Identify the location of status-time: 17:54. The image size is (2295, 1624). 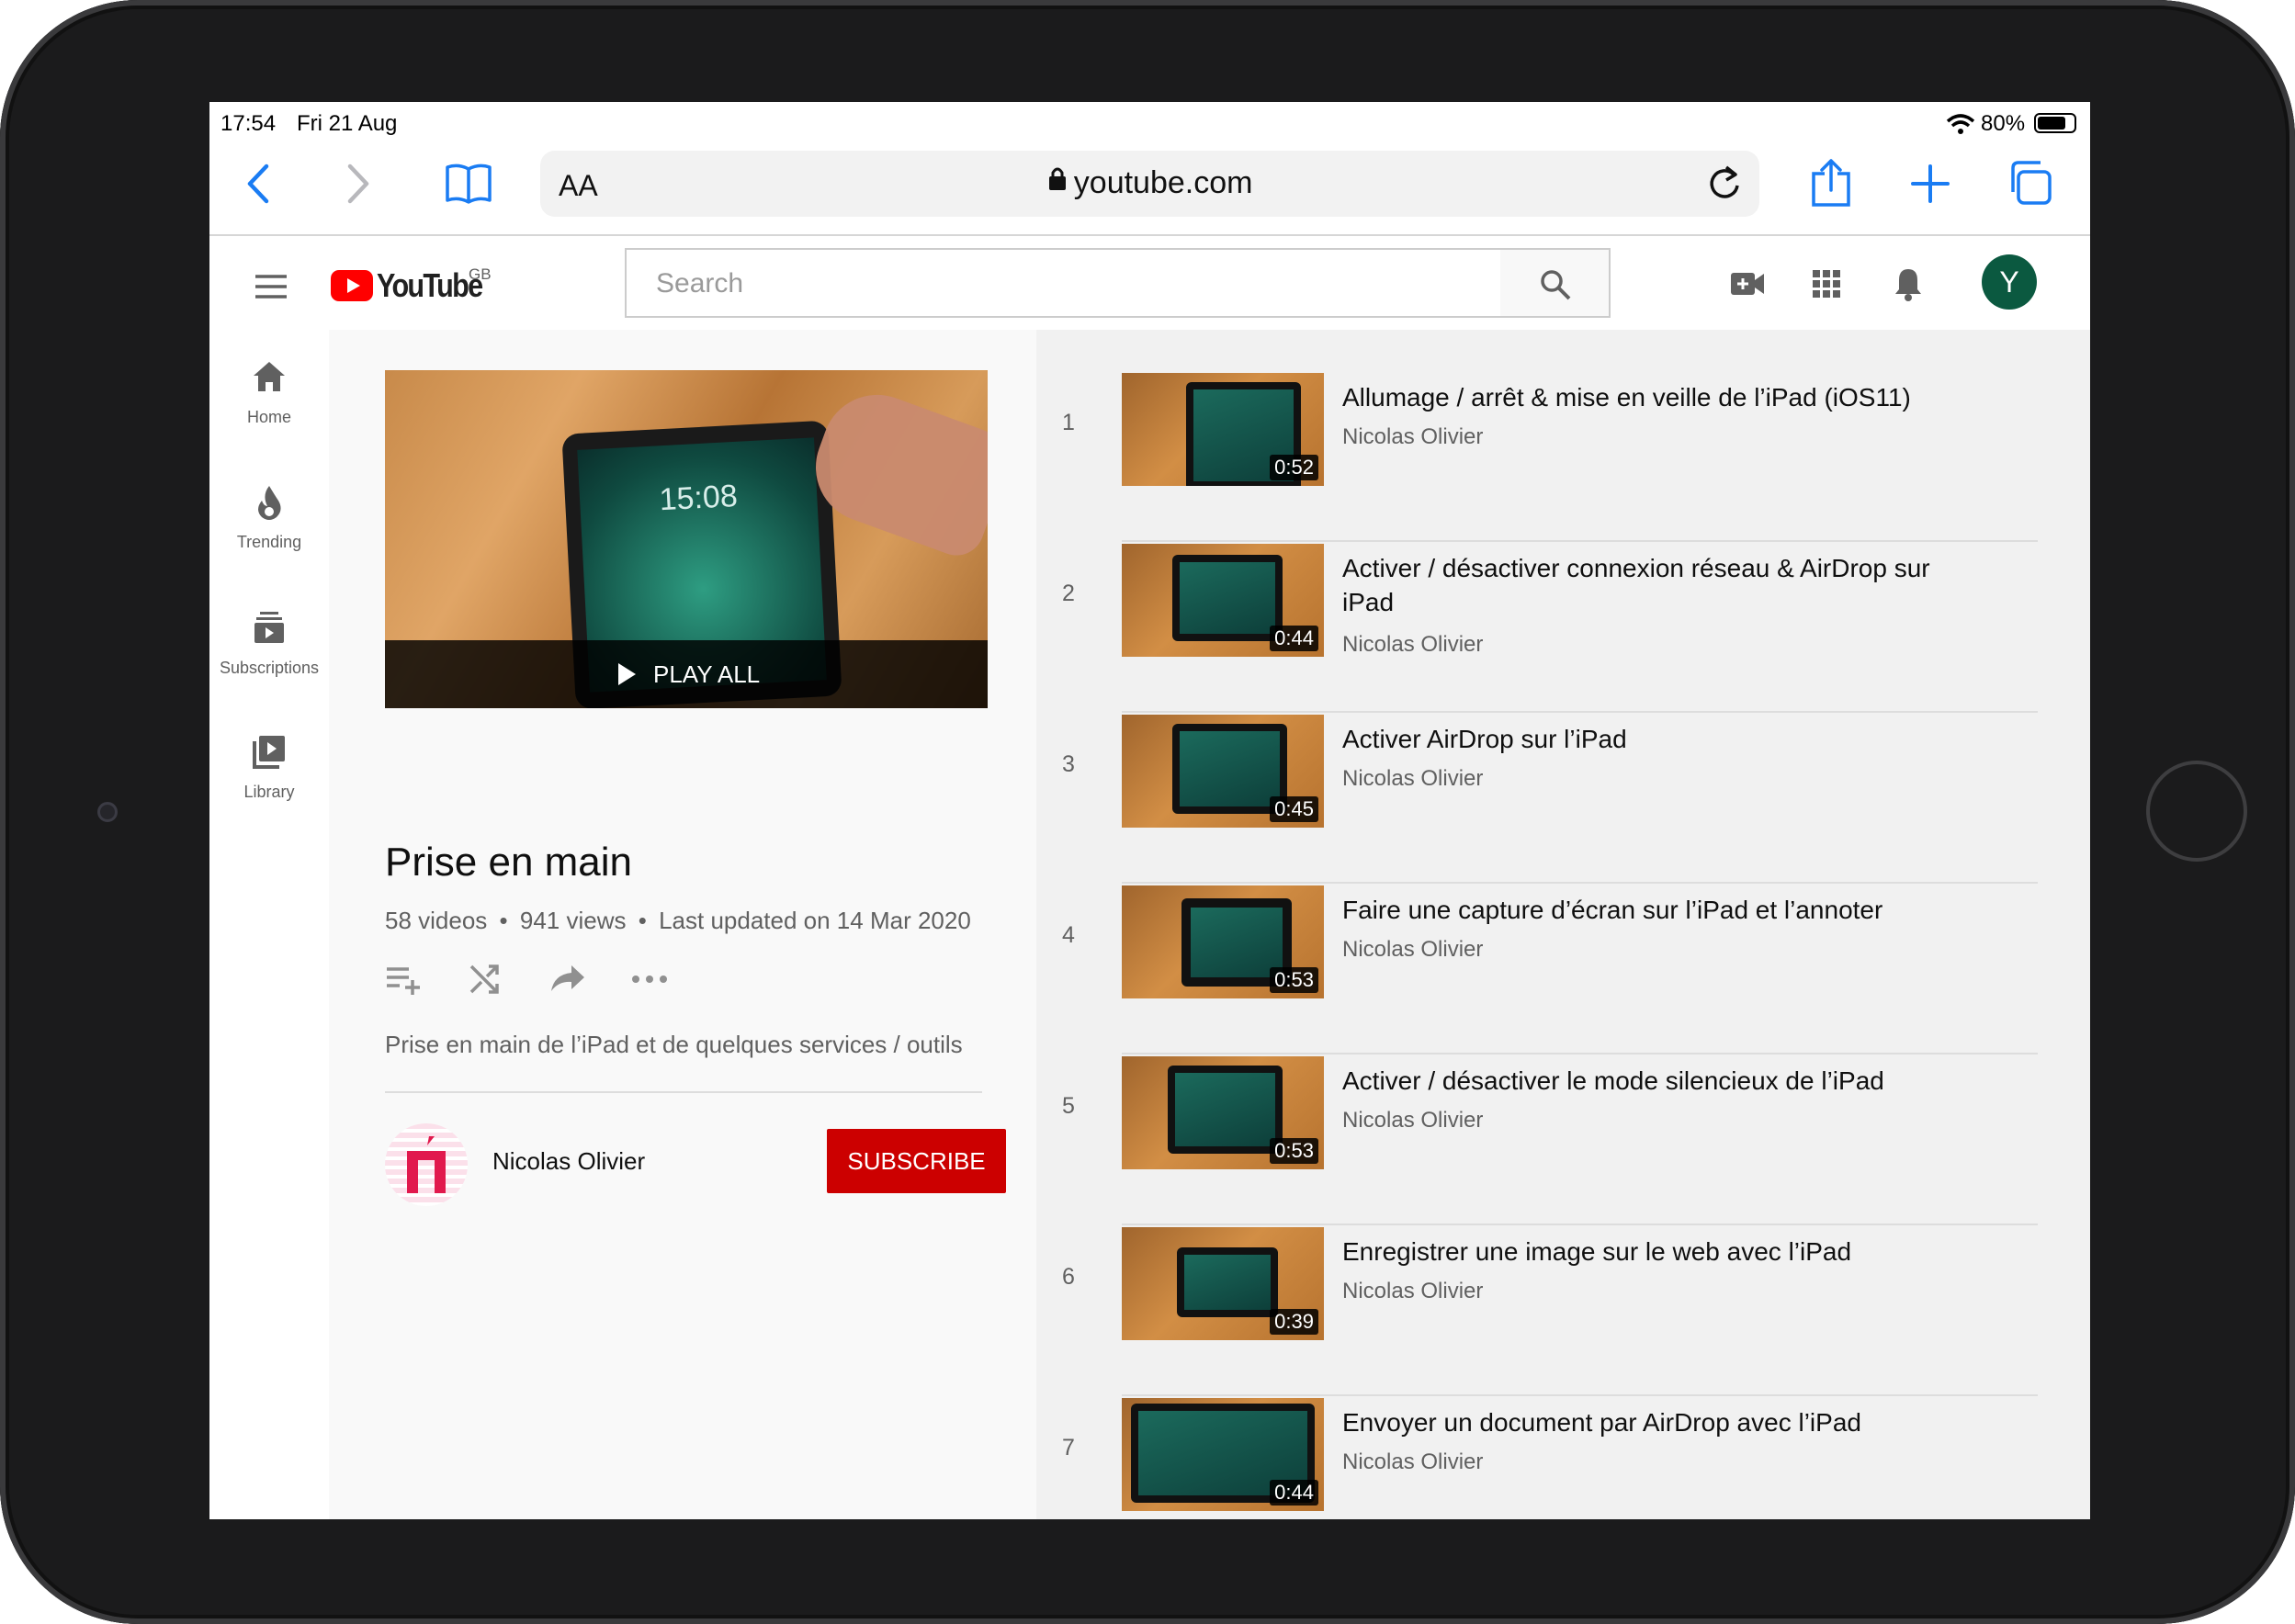
(248, 123).